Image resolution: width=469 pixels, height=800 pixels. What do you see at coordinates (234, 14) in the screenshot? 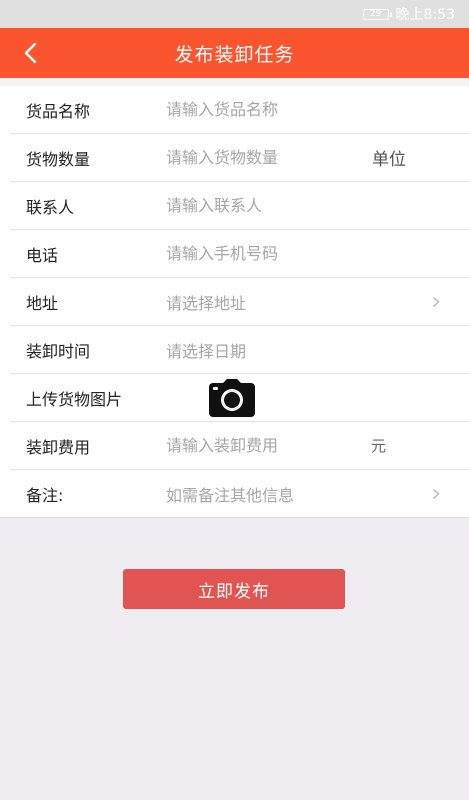
I see `status-bar: 29 晚上8:53` at bounding box center [234, 14].